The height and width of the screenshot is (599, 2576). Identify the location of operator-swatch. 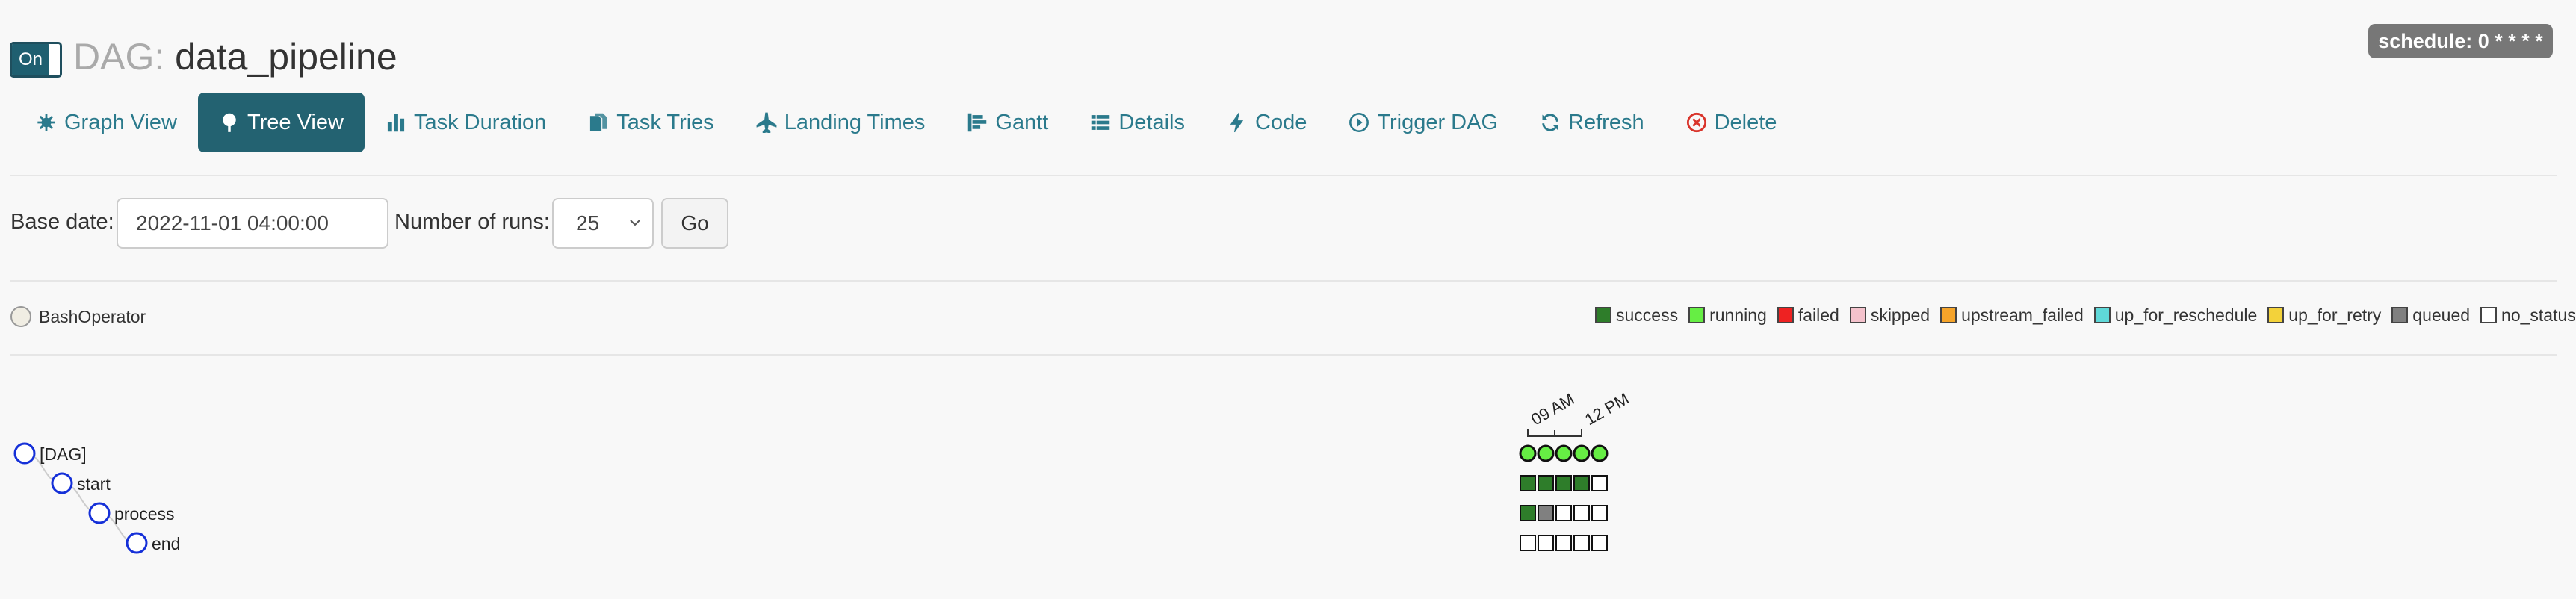
(20, 316).